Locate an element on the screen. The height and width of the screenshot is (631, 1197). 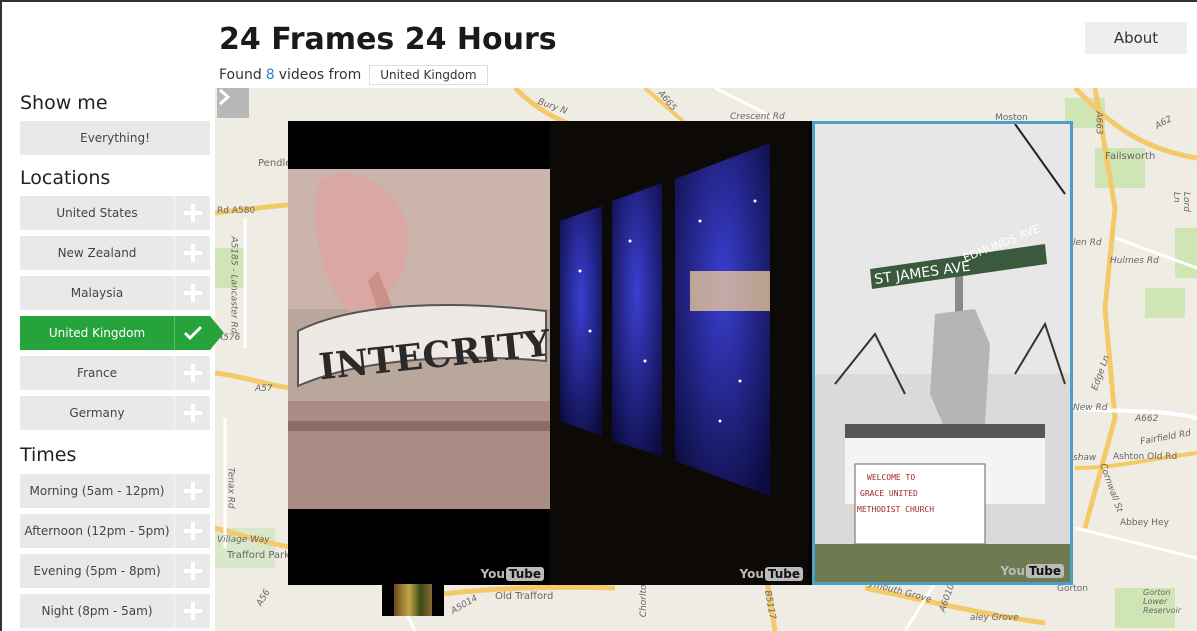
map-label: Old Trafford is located at coordinates (524, 596).